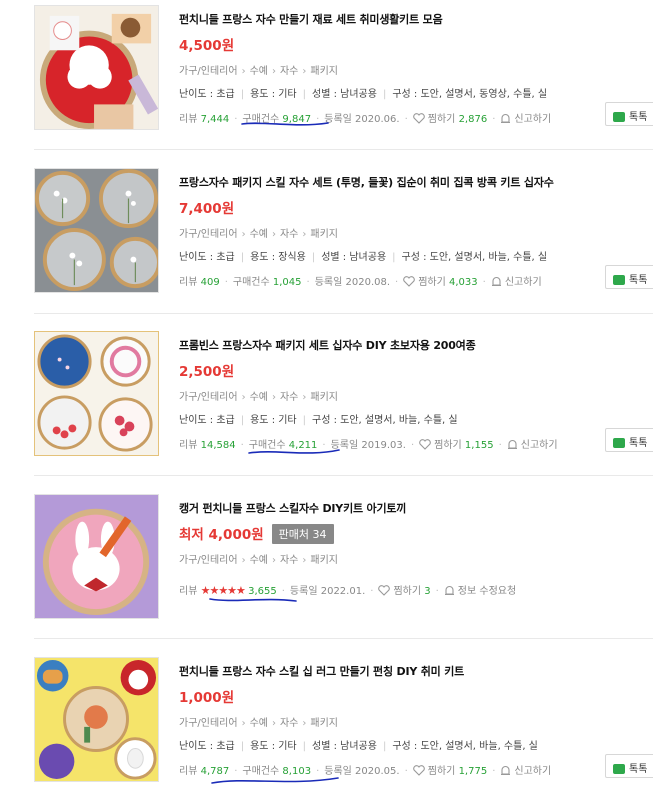 This screenshot has width=653, height=795. What do you see at coordinates (218, 445) in the screenshot?
I see `review-count: 14,584` at bounding box center [218, 445].